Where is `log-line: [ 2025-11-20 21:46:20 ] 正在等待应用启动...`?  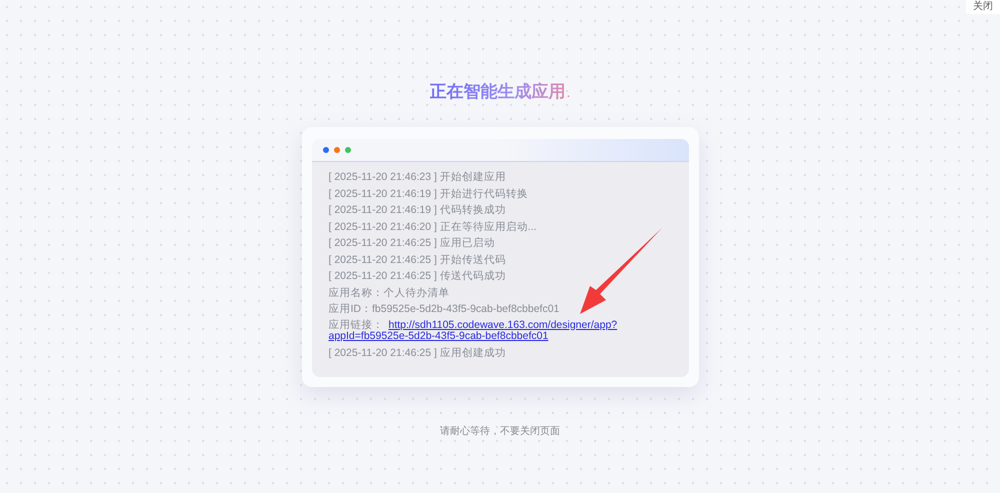 log-line: [ 2025-11-20 21:46:20 ] 正在等待应用启动... is located at coordinates (433, 227).